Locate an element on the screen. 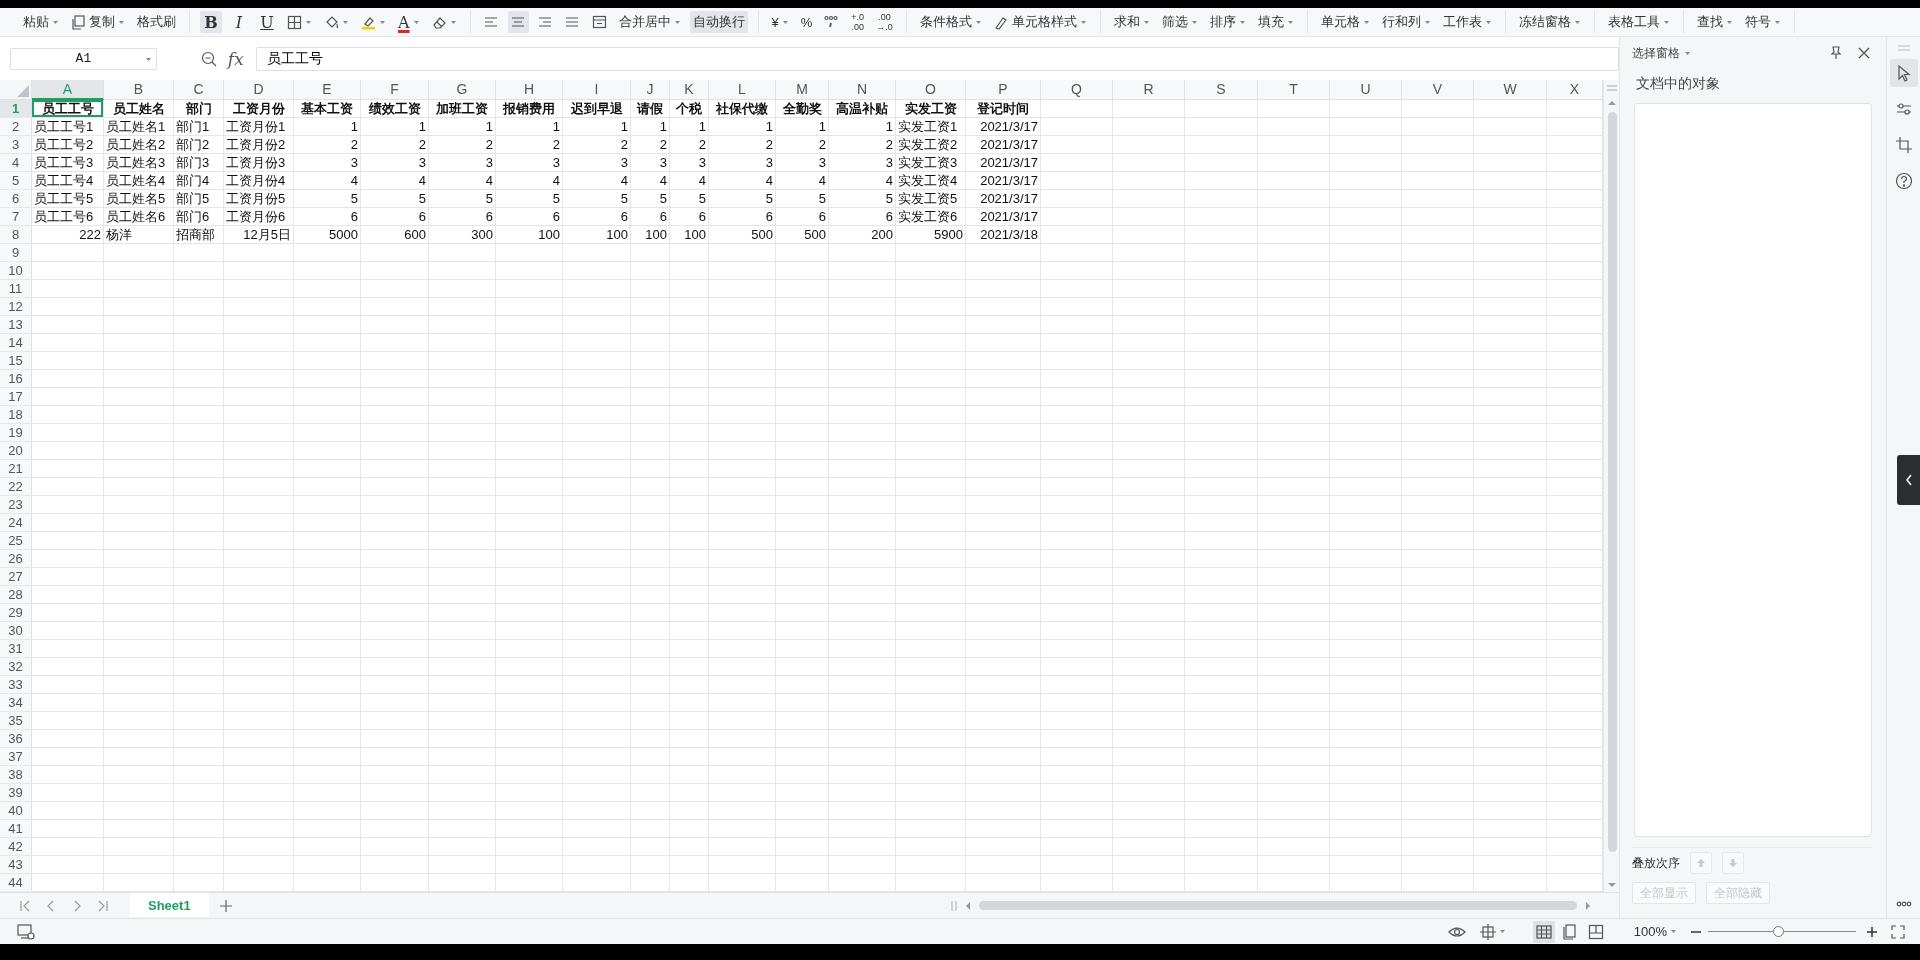 The height and width of the screenshot is (960, 1920). column-header: K is located at coordinates (689, 90).